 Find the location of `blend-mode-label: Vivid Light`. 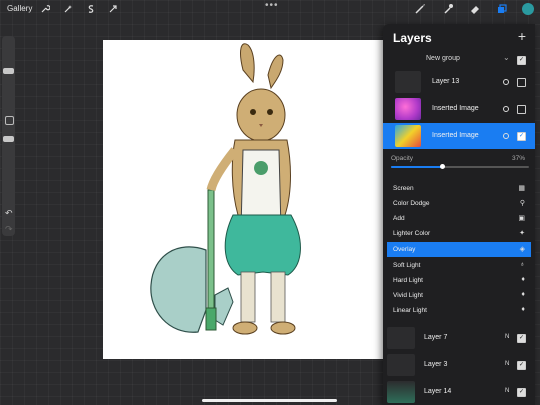

blend-mode-label: Vivid Light is located at coordinates (408, 295).